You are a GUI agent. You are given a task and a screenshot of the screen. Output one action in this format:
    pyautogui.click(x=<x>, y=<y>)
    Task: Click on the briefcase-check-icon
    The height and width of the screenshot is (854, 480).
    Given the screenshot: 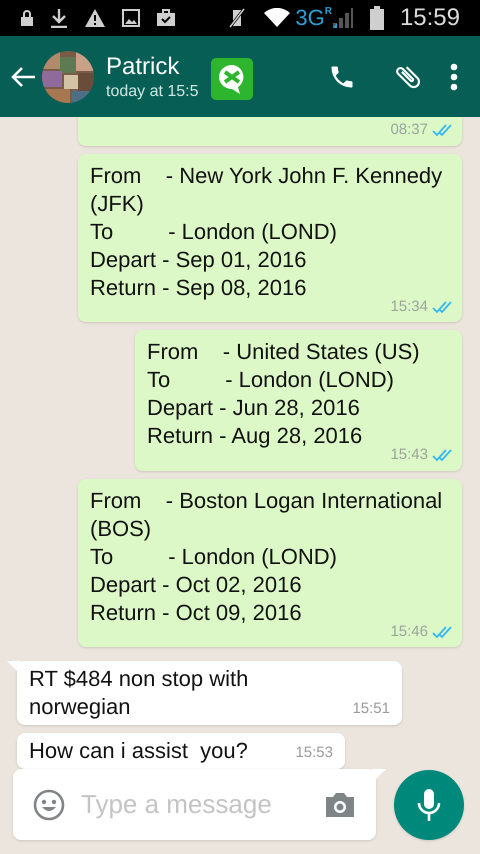 What is the action you would take?
    pyautogui.click(x=166, y=18)
    